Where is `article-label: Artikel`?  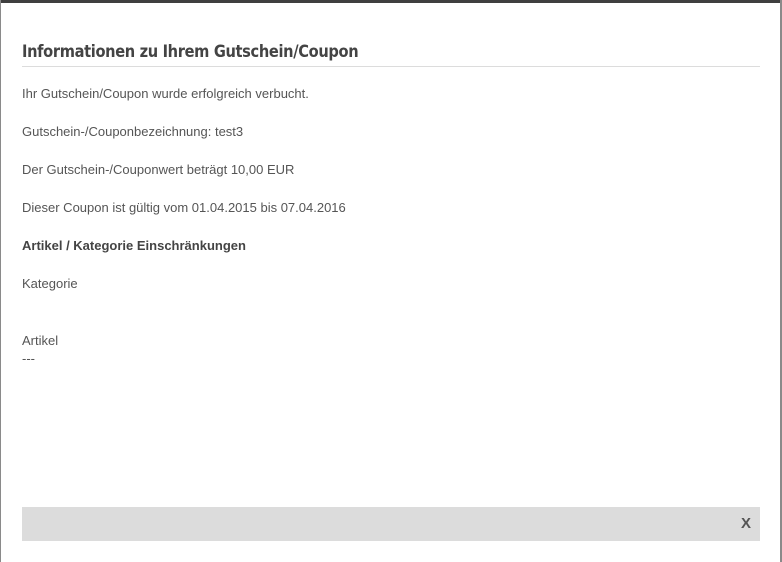
article-label: Artikel is located at coordinates (40, 340).